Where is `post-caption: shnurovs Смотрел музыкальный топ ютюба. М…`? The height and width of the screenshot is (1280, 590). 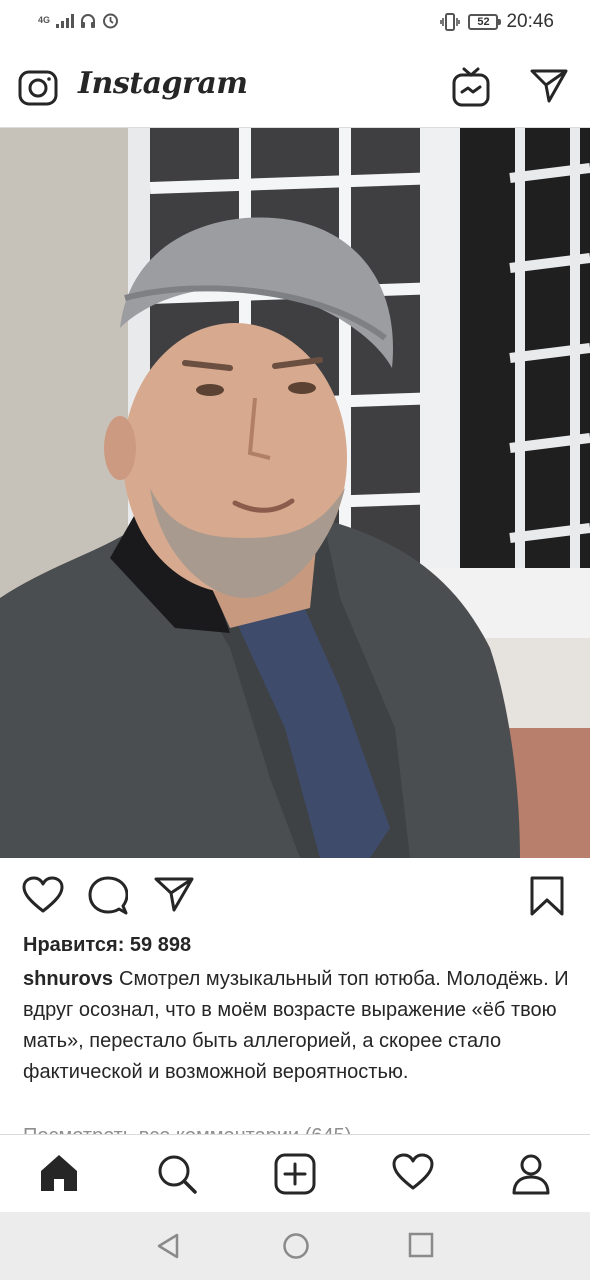 post-caption: shnurovs Смотрел музыкальный топ ютюба. М… is located at coordinates (297, 1026).